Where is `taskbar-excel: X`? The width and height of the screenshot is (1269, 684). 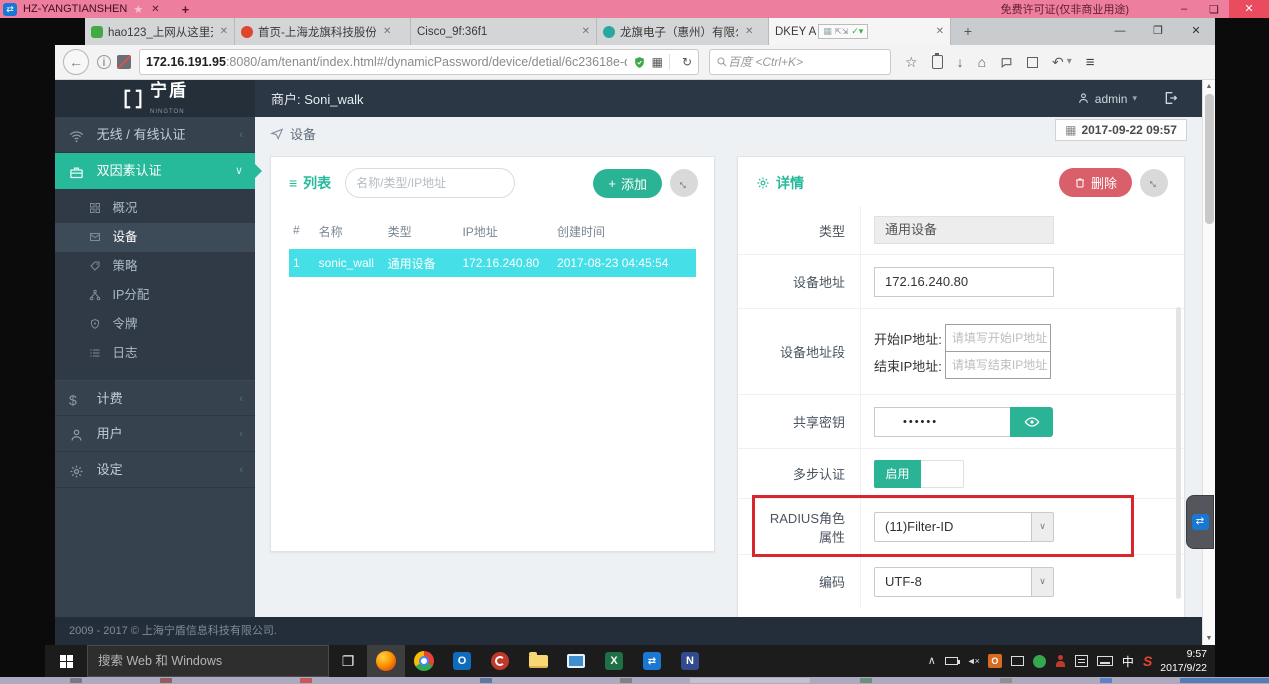 taskbar-excel: X is located at coordinates (614, 661).